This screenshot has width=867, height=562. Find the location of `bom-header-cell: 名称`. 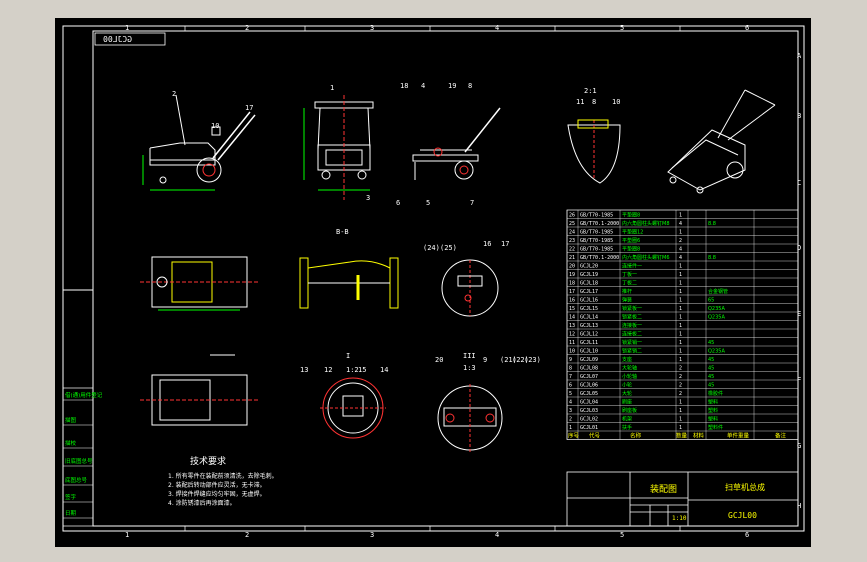

bom-header-cell: 名称 is located at coordinates (636, 436).